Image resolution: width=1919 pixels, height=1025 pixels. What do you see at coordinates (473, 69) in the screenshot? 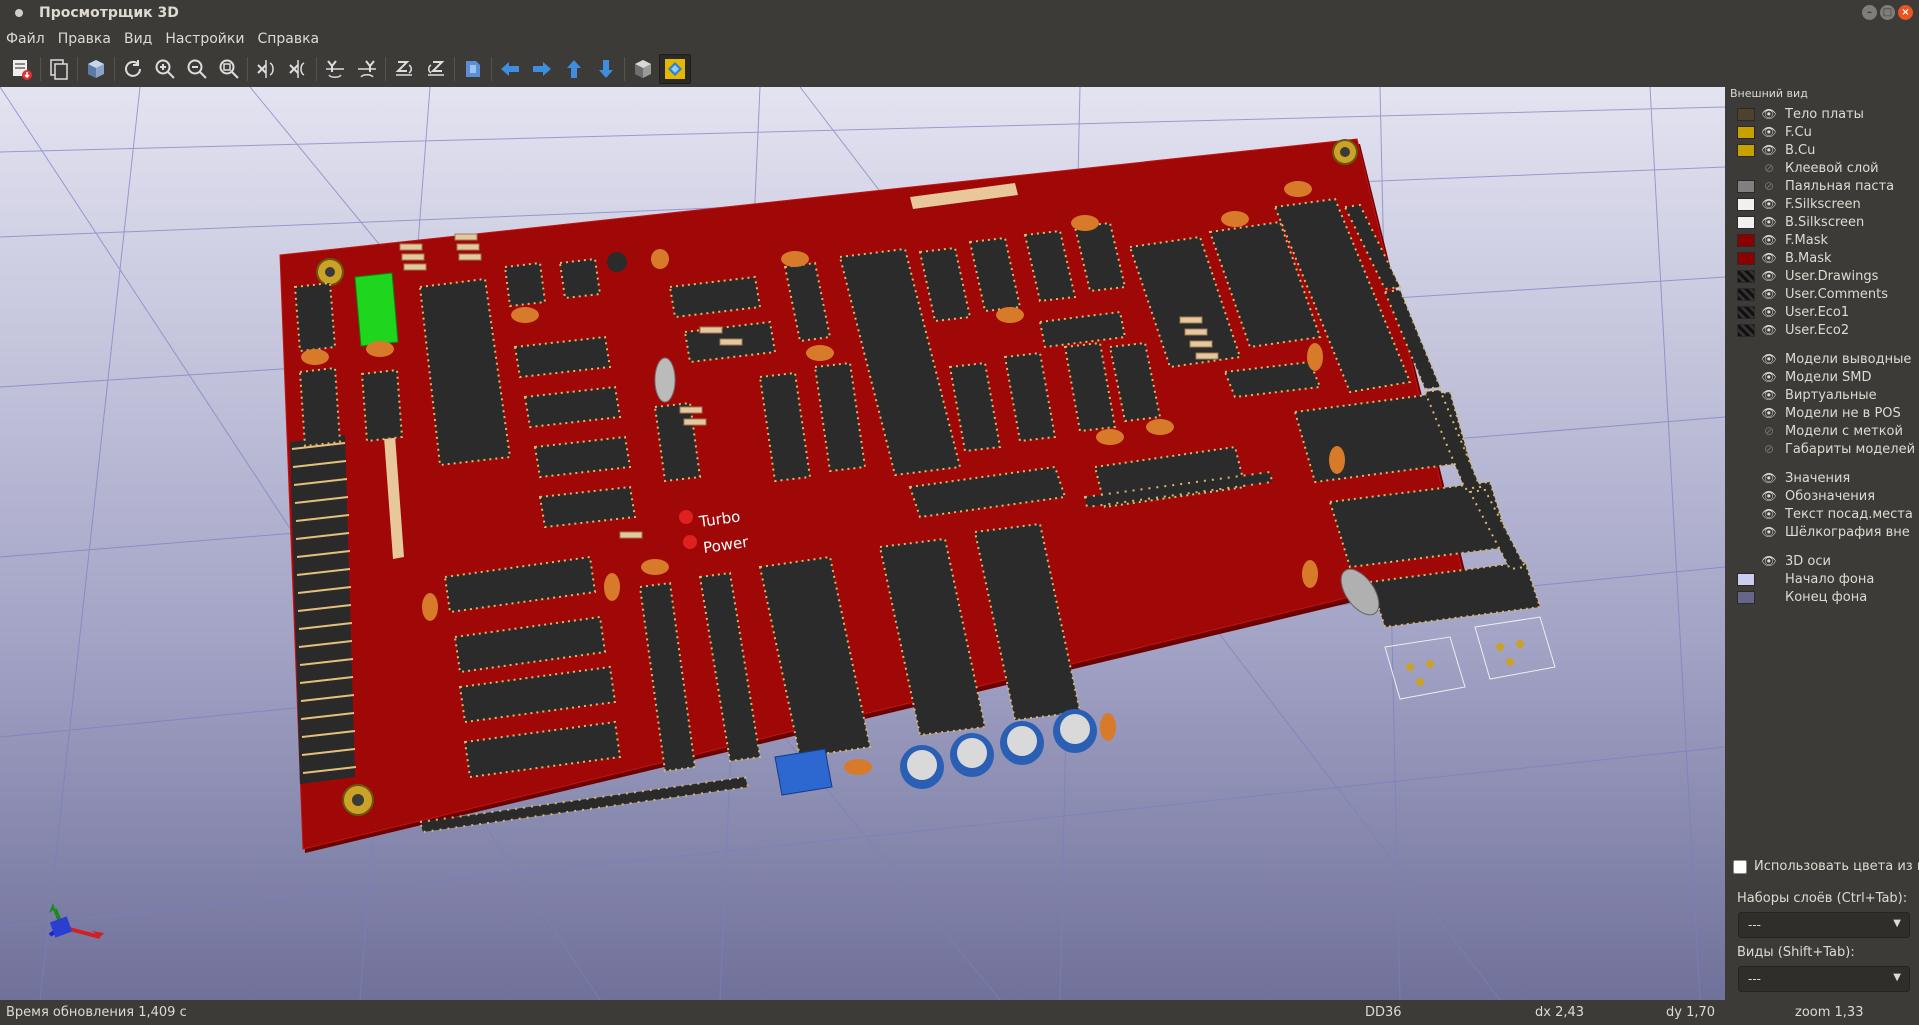
I see `flip-board-button` at bounding box center [473, 69].